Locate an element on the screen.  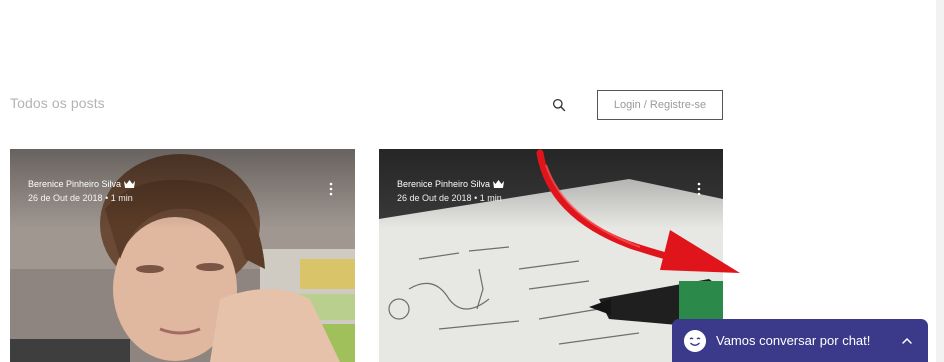
category-filter-all-posts: Todos os posts is located at coordinates (57, 103).